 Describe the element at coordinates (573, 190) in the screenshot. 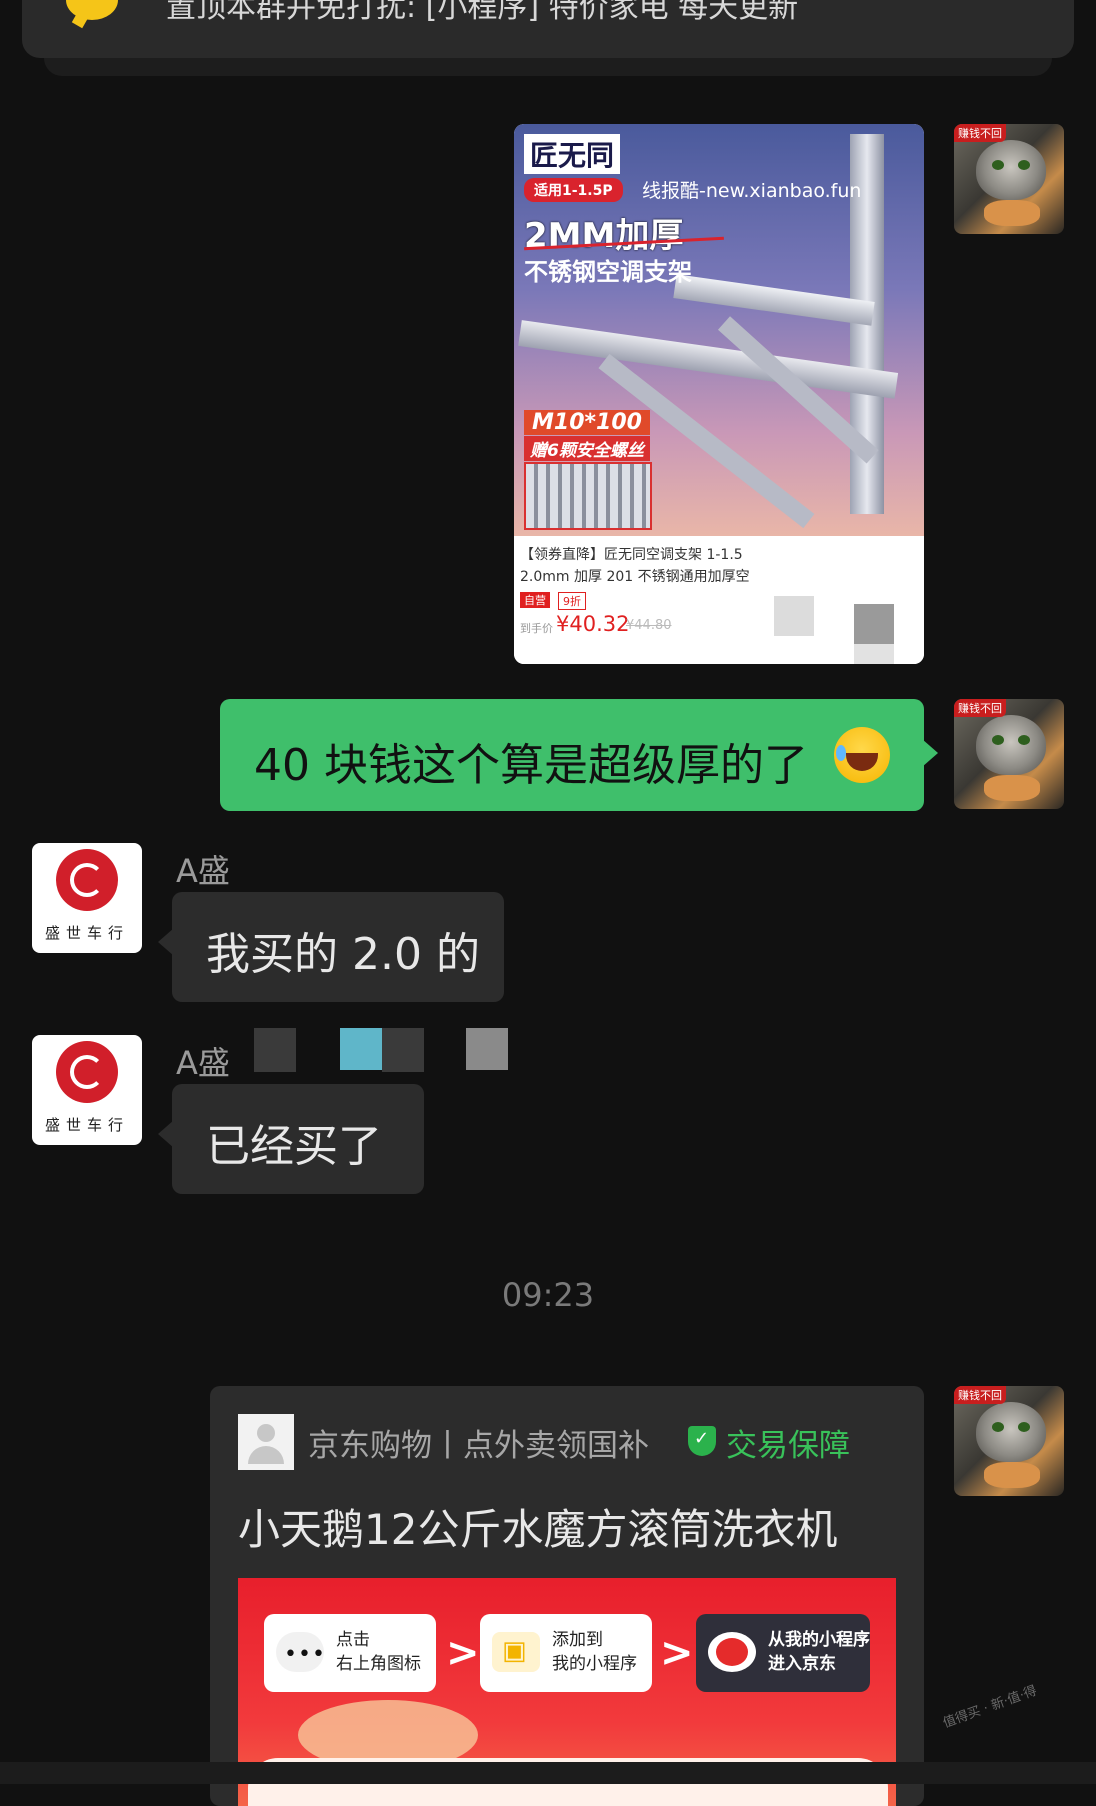

I see `product-fit-label: 适用1-1.5P` at that location.